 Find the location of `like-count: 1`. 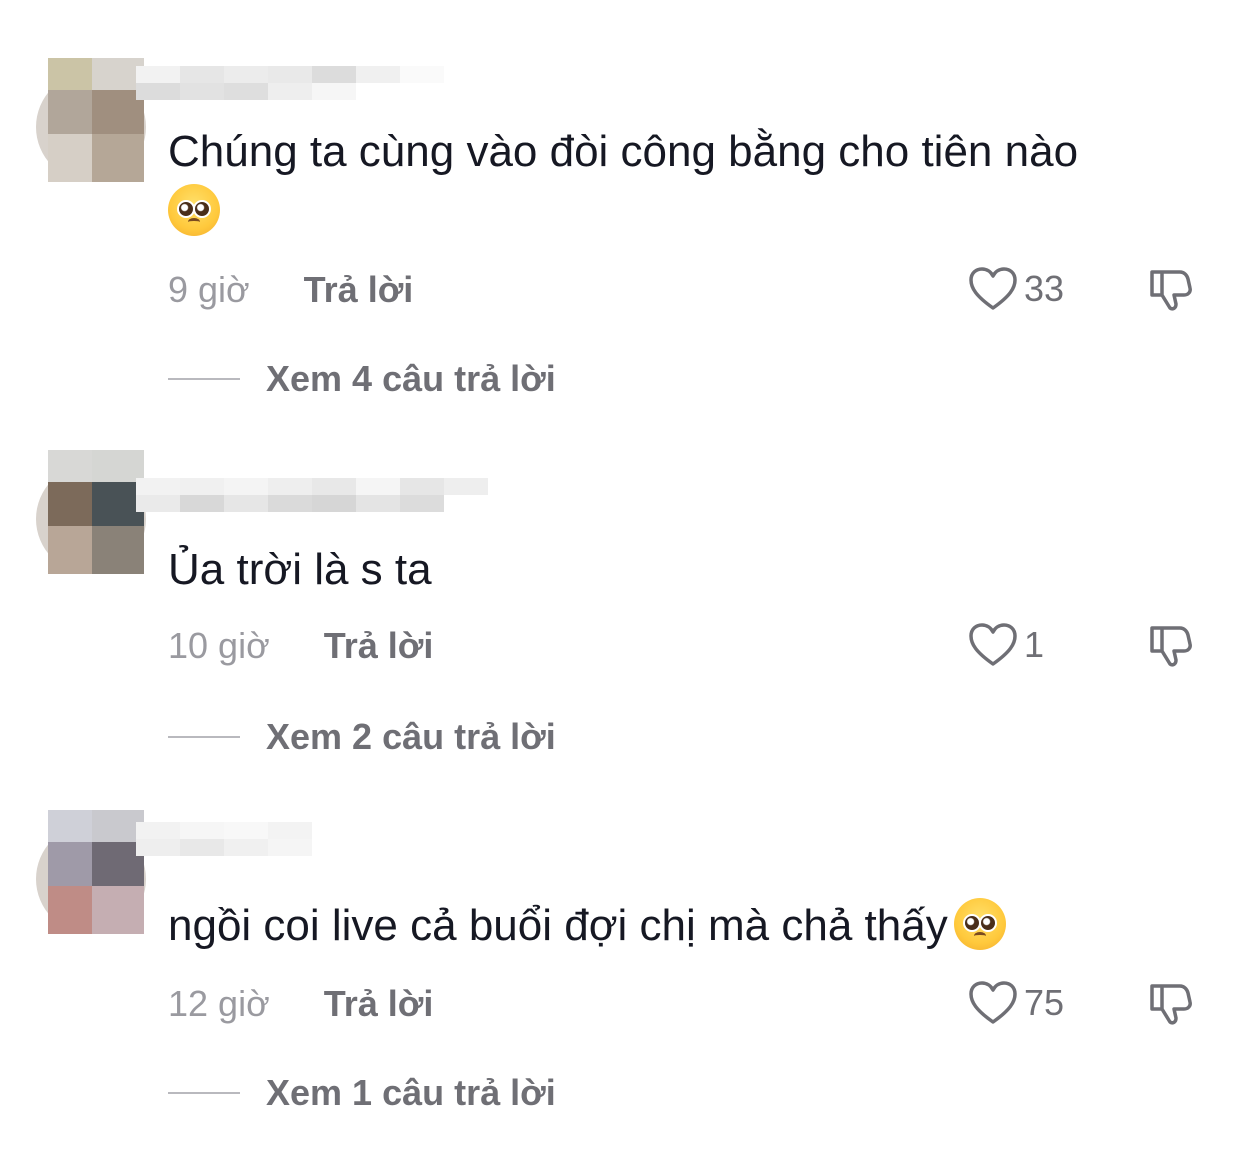

like-count: 1 is located at coordinates (1034, 644).